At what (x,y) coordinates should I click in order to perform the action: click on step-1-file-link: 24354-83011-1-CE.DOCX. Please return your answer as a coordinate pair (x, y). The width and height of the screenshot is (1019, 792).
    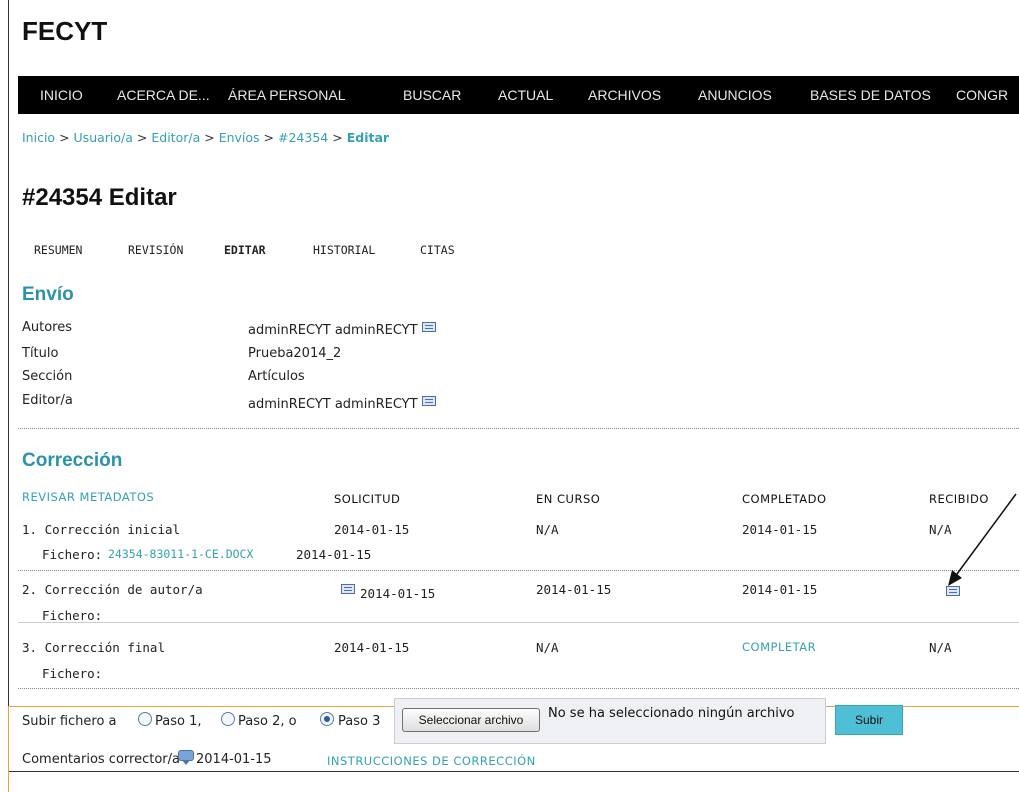
    Looking at the image, I should click on (180, 554).